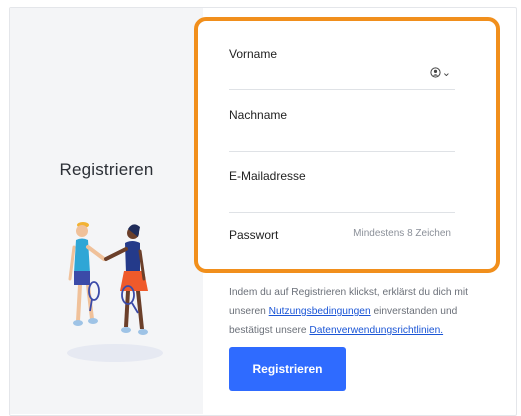 This screenshot has height=416, width=521. I want to click on first-name-field: Vorname ⌄, so click(342, 68).